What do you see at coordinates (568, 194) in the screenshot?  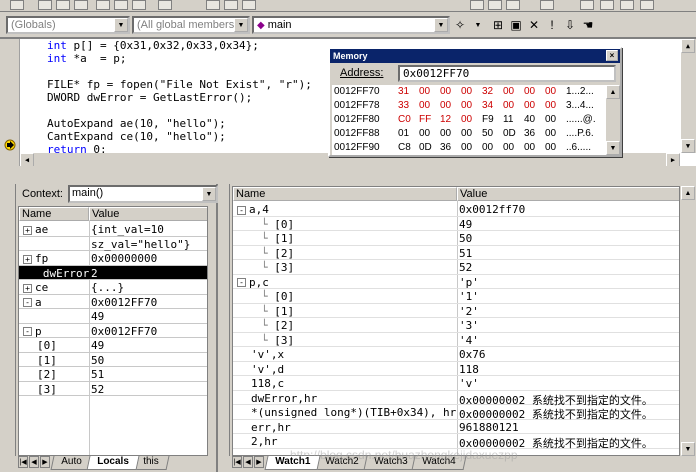 I see `watch-header-value: Value` at bounding box center [568, 194].